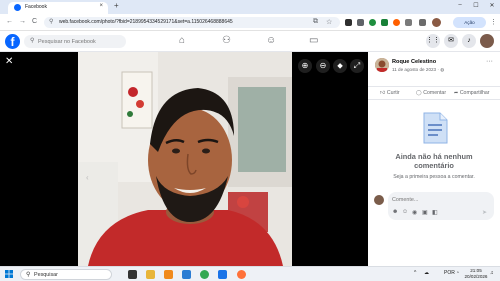  Describe the element at coordinates (22, 21) in the screenshot. I see `forward-button: →` at that location.